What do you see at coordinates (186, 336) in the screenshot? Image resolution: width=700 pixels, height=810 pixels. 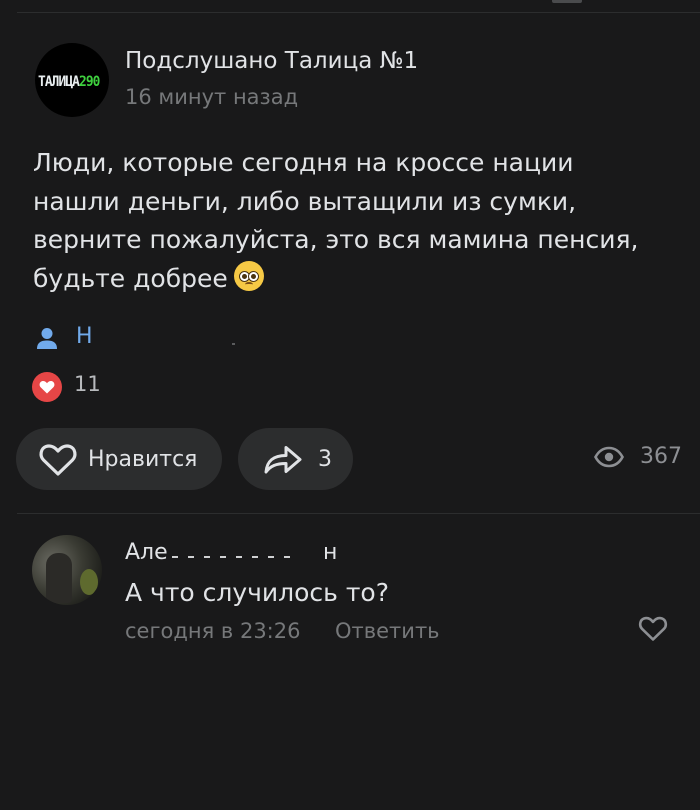 I see `post-author-redaction` at bounding box center [186, 336].